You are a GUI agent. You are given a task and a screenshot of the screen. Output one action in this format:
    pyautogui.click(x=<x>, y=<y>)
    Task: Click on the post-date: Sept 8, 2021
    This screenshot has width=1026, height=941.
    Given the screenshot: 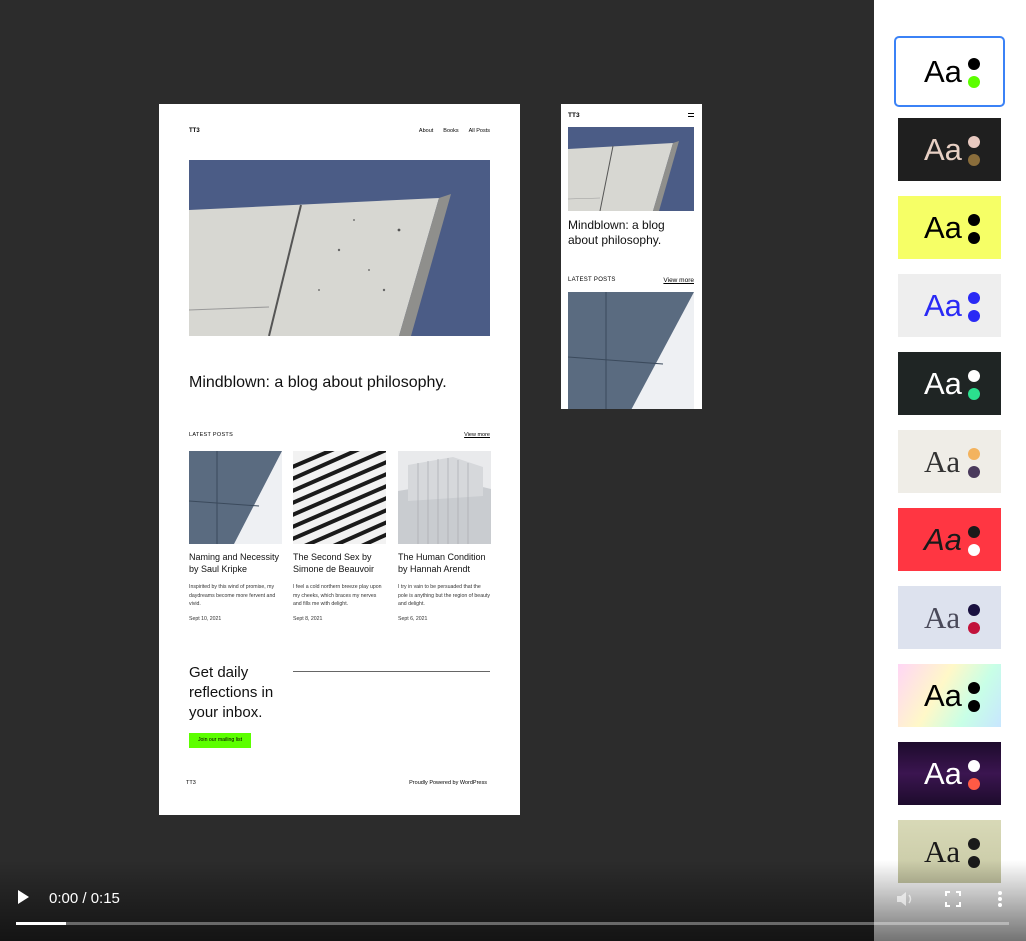 What is the action you would take?
    pyautogui.click(x=308, y=618)
    